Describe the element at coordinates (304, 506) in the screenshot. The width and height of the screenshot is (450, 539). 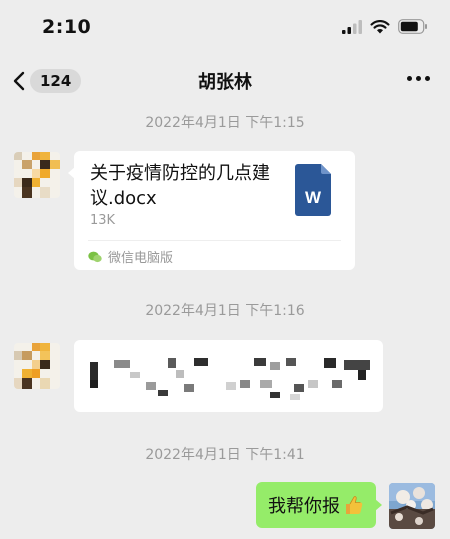
I see `outgoing-message-text: 我帮你报` at that location.